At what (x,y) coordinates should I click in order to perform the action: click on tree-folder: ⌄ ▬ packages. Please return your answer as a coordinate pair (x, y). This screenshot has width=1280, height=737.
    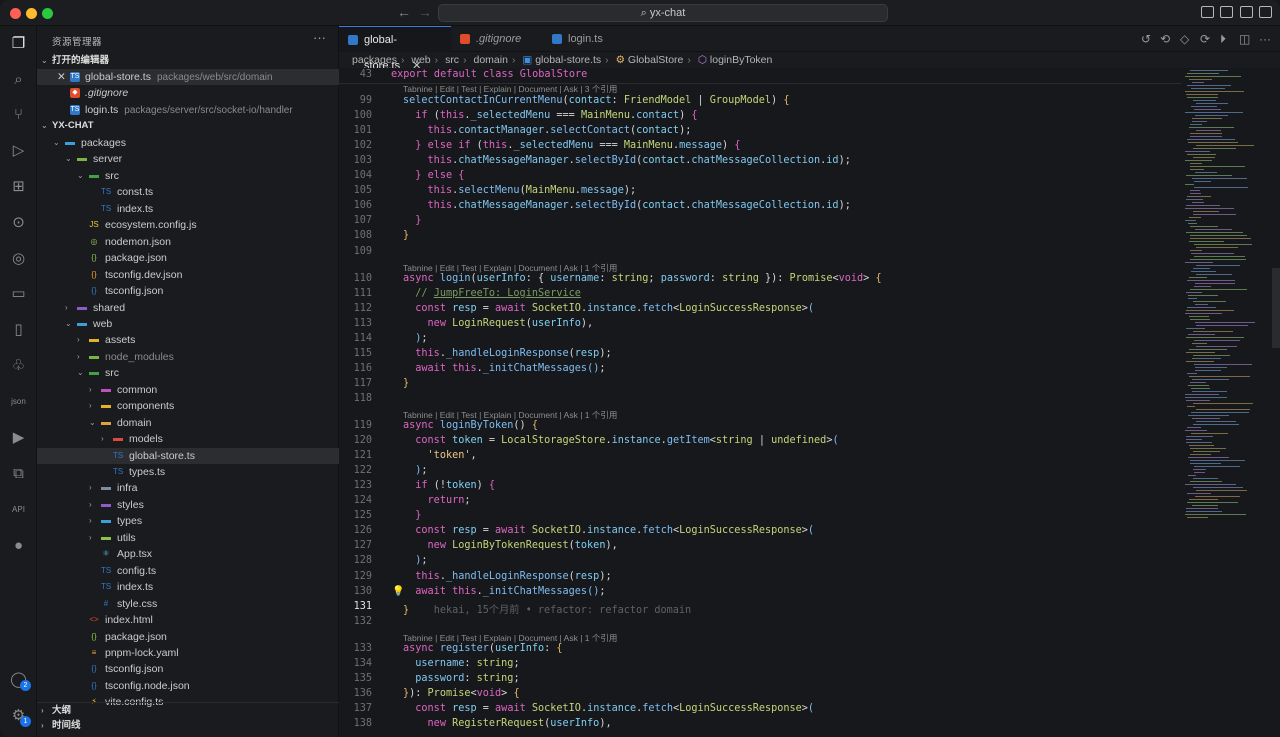
    Looking at the image, I should click on (188, 143).